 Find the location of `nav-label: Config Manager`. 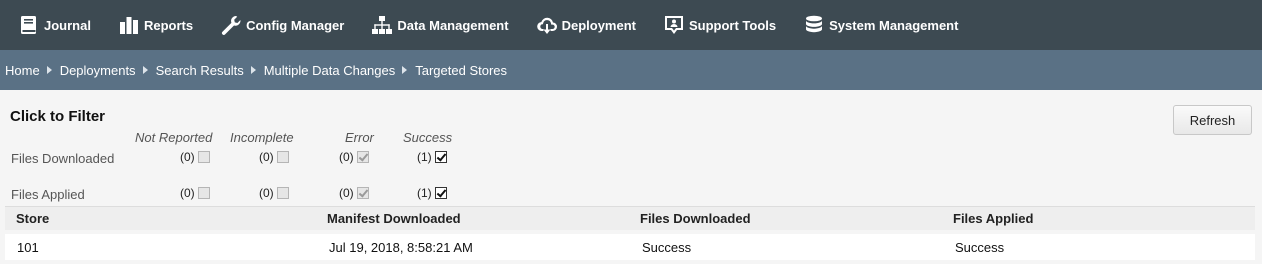

nav-label: Config Manager is located at coordinates (295, 25).